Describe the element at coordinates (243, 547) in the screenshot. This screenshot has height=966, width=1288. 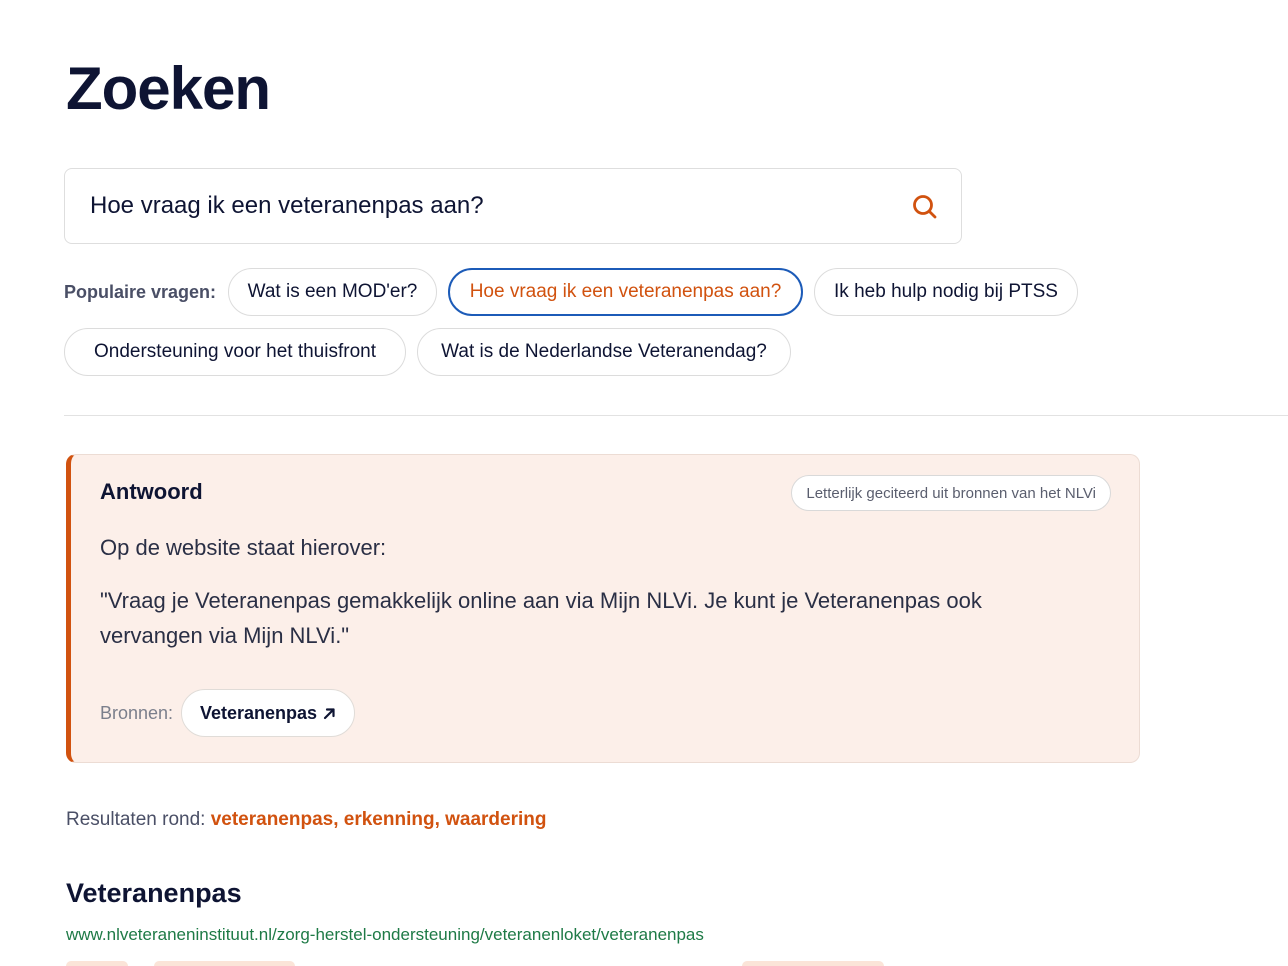
I see `answer-intro: Op de website staat hierover:` at that location.